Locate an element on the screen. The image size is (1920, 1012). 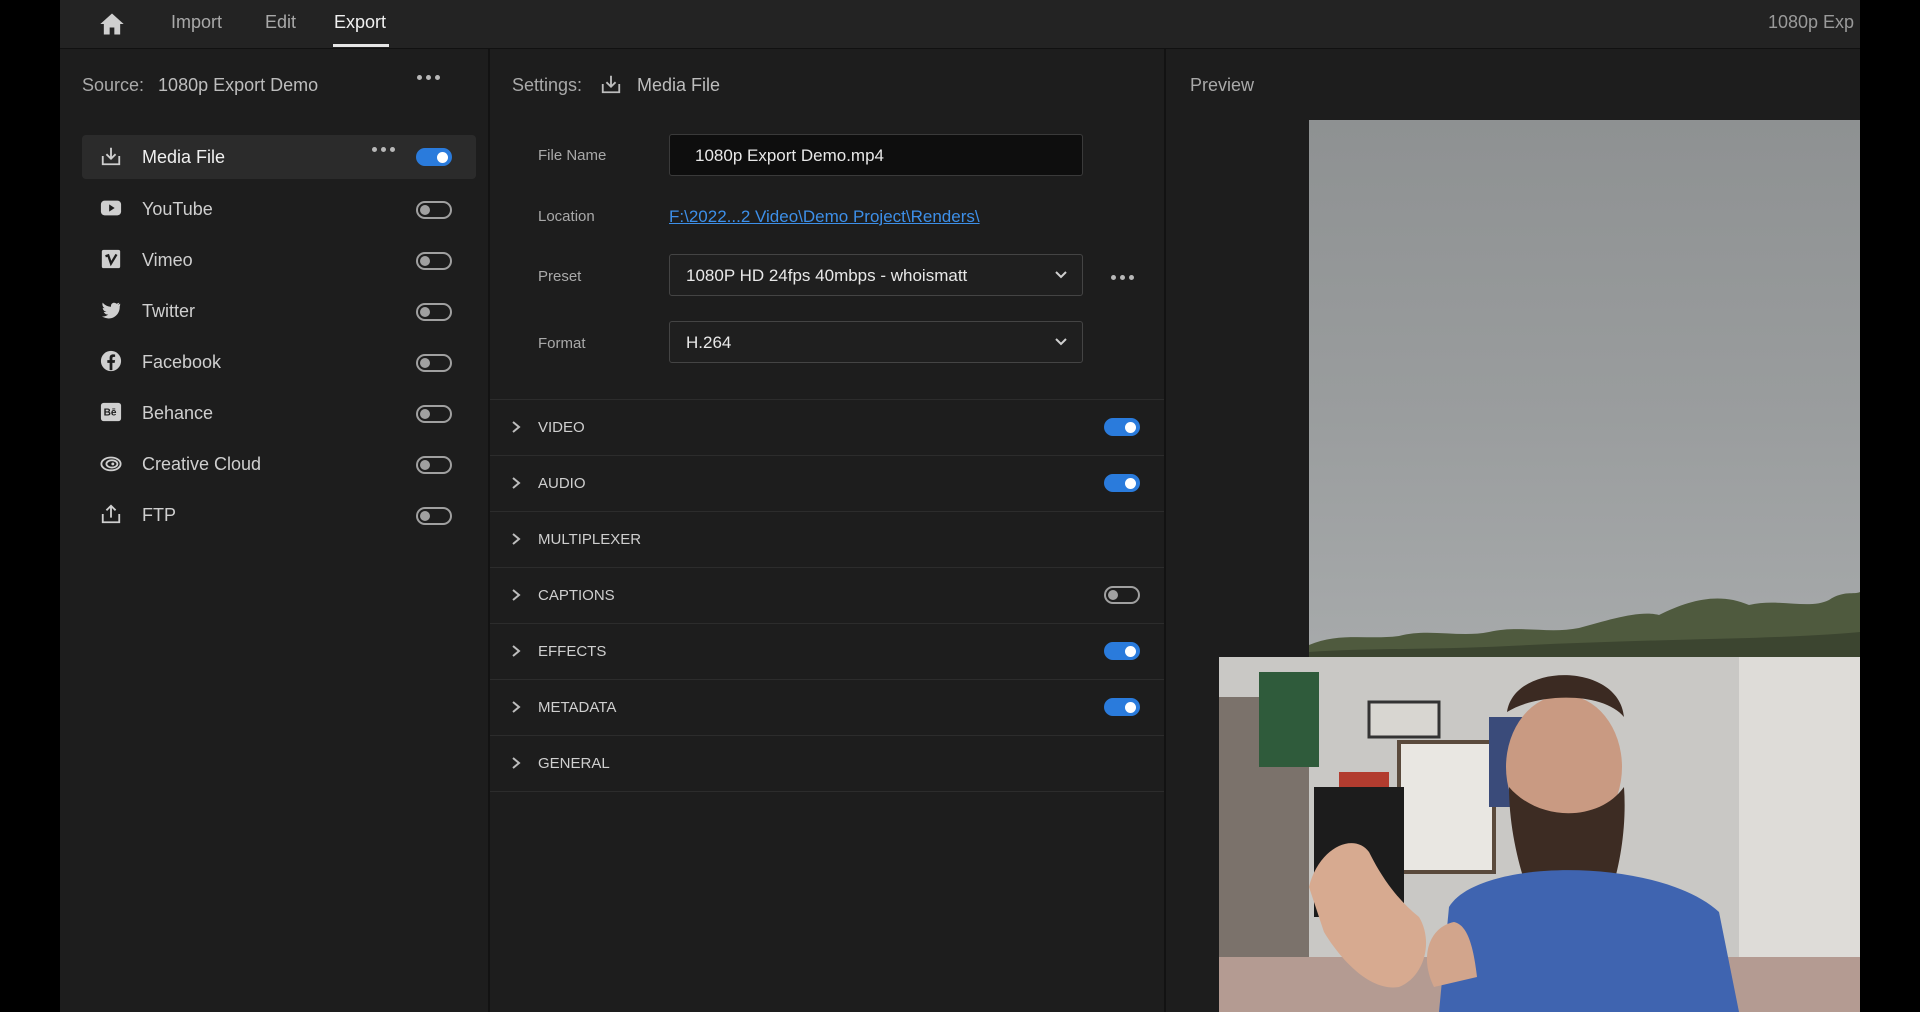
preset-value: 1080P HD 24fps 40mbps - whoismatt is located at coordinates (827, 275).